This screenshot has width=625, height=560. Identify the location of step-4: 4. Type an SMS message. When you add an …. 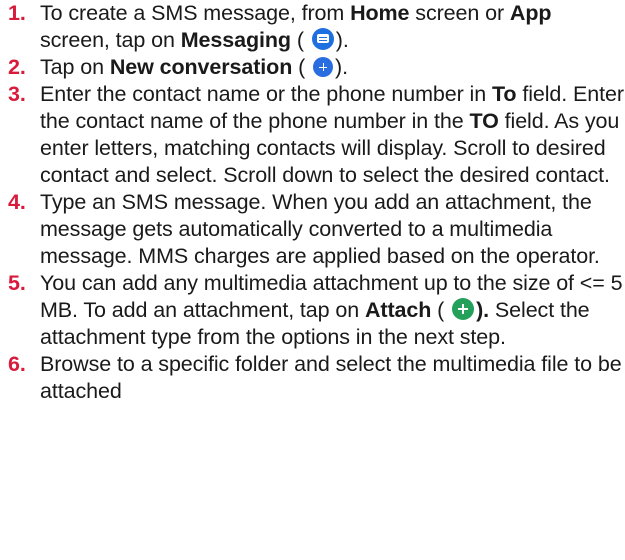
(312, 229).